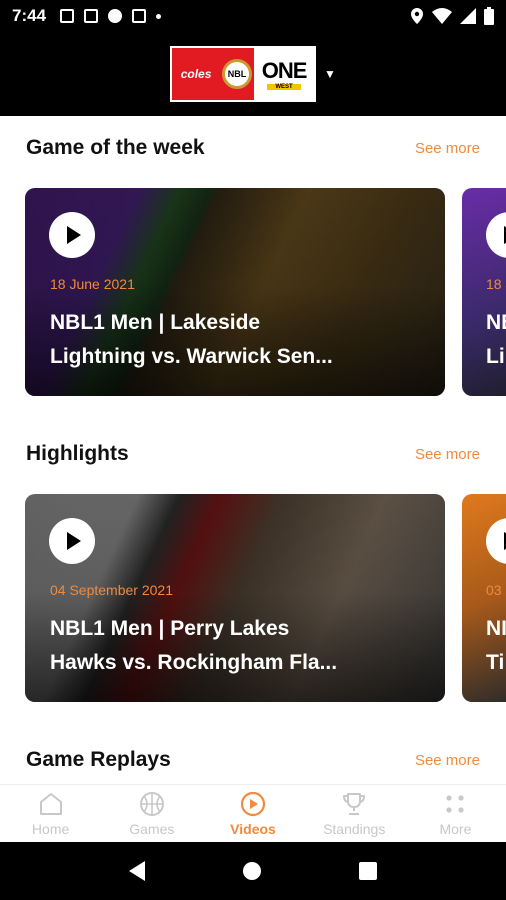 The height and width of the screenshot is (900, 506). I want to click on video-date: 18 J, so click(496, 284).